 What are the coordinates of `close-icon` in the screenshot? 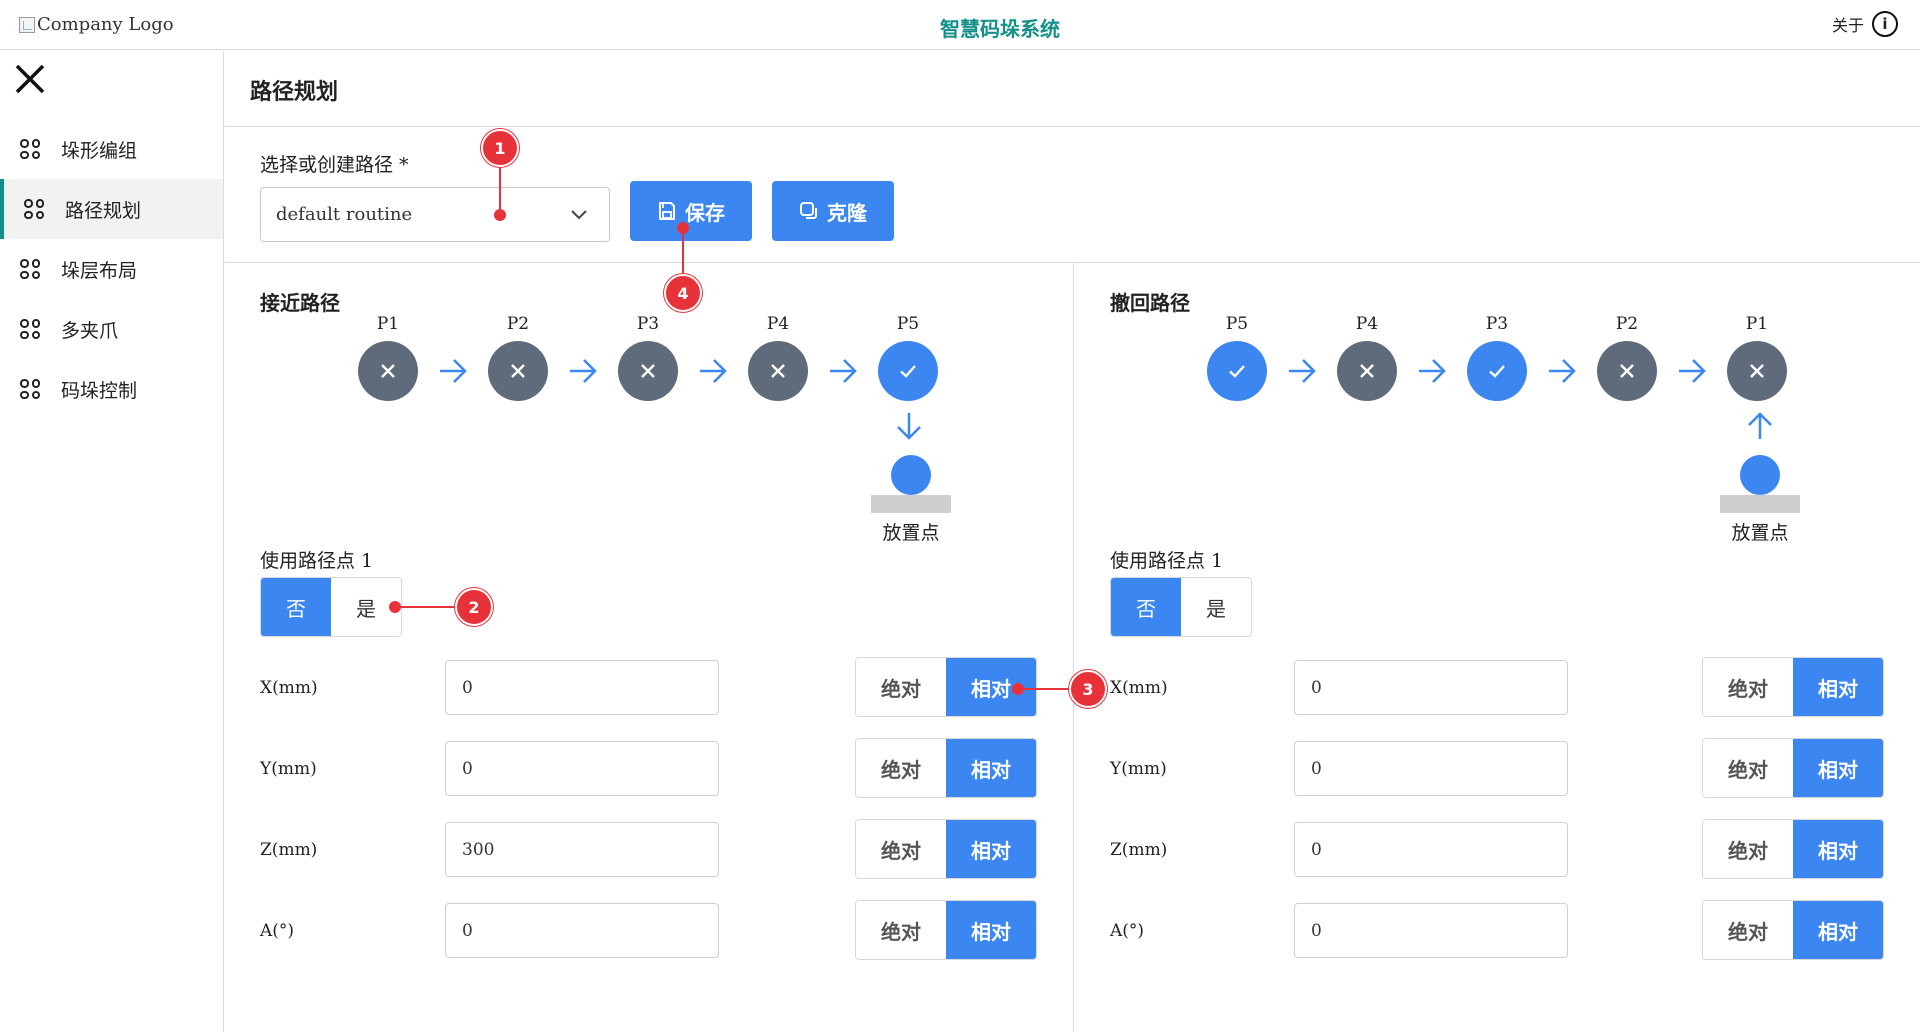 It's located at (30, 79).